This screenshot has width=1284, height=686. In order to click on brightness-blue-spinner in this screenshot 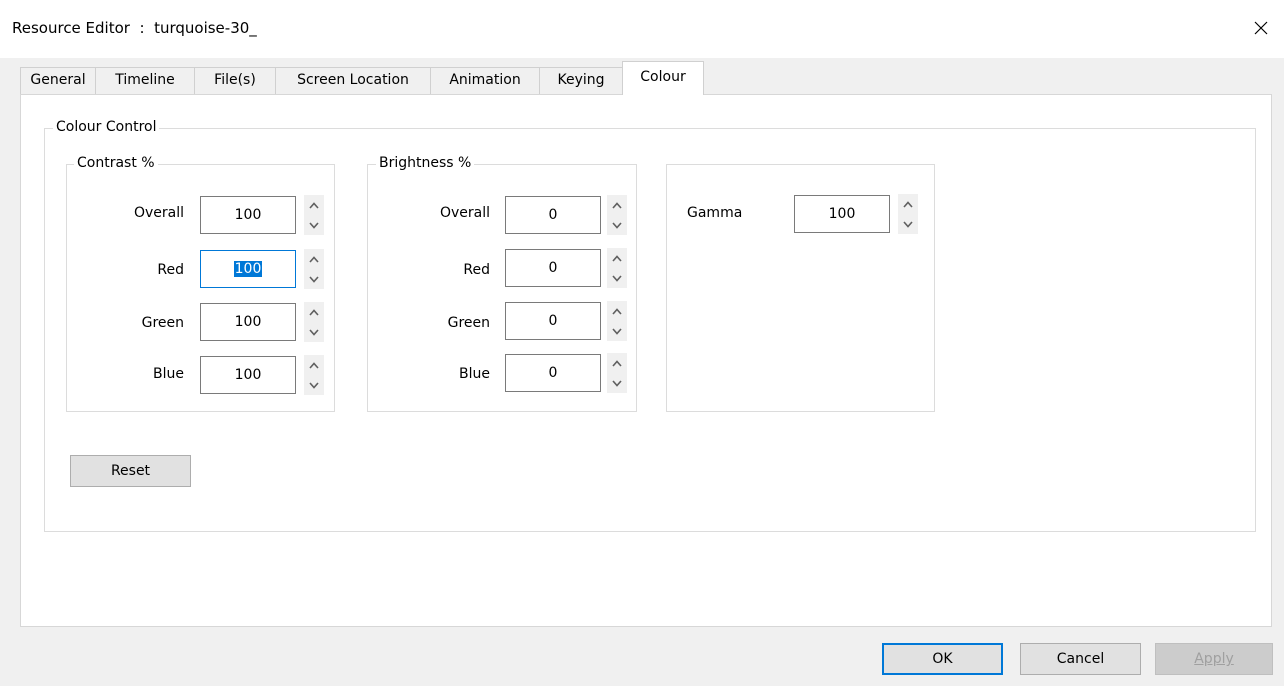, I will do `click(617, 373)`.